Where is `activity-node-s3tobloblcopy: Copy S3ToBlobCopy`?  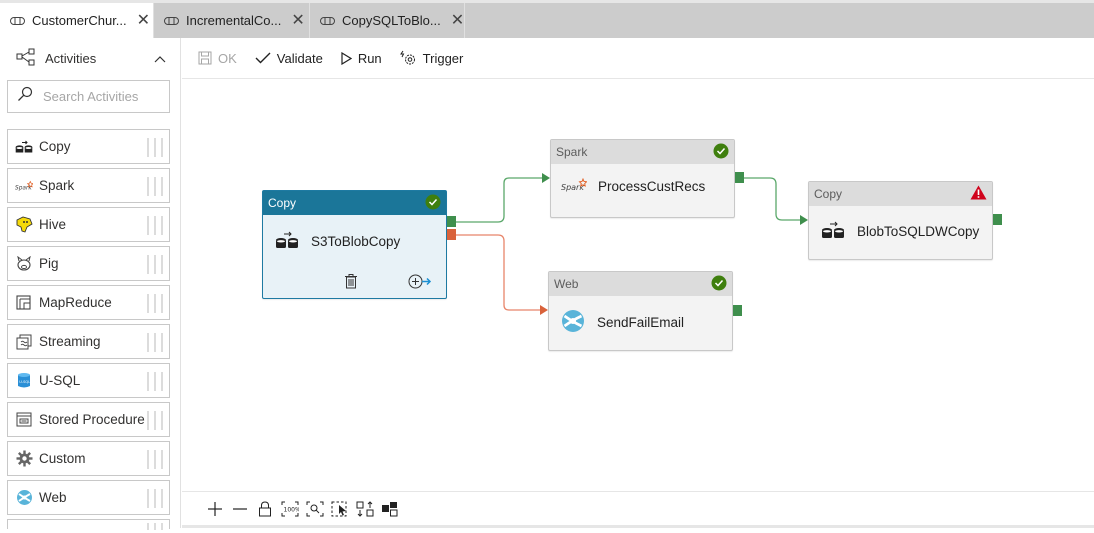
activity-node-s3tobloblcopy: Copy S3ToBlobCopy is located at coordinates (354, 244).